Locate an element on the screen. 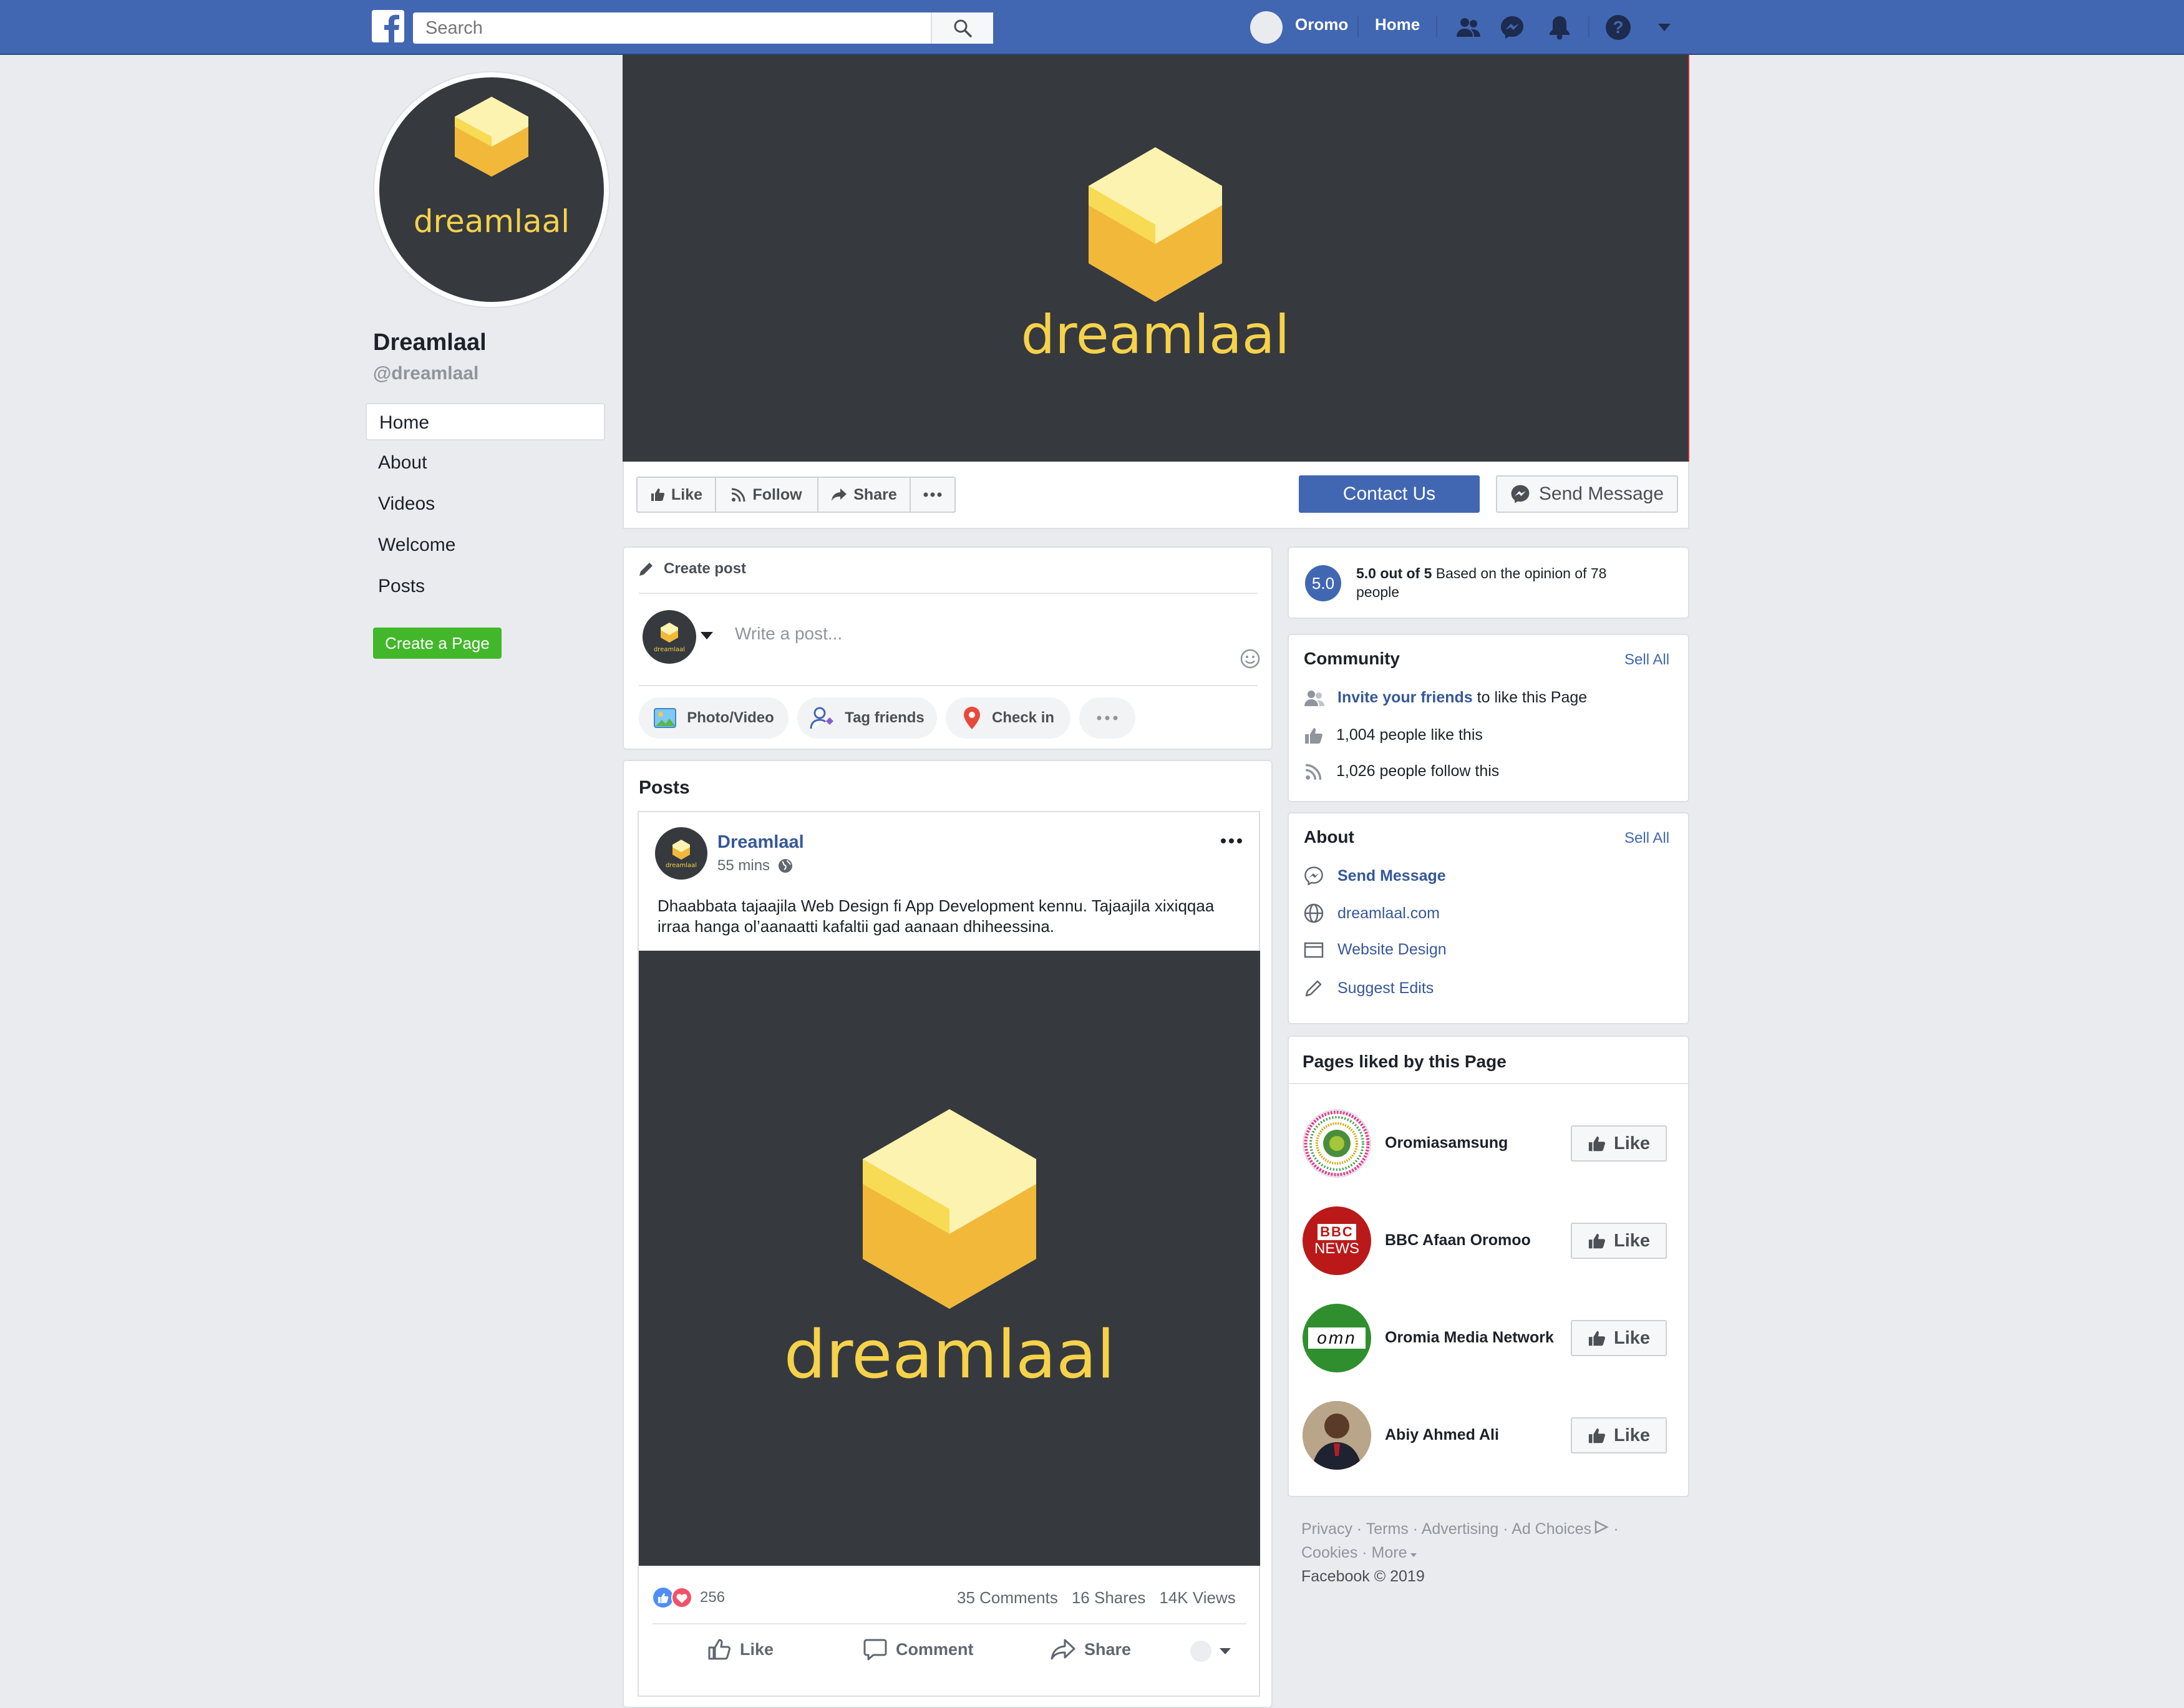  post-options-icon is located at coordinates (1231, 841).